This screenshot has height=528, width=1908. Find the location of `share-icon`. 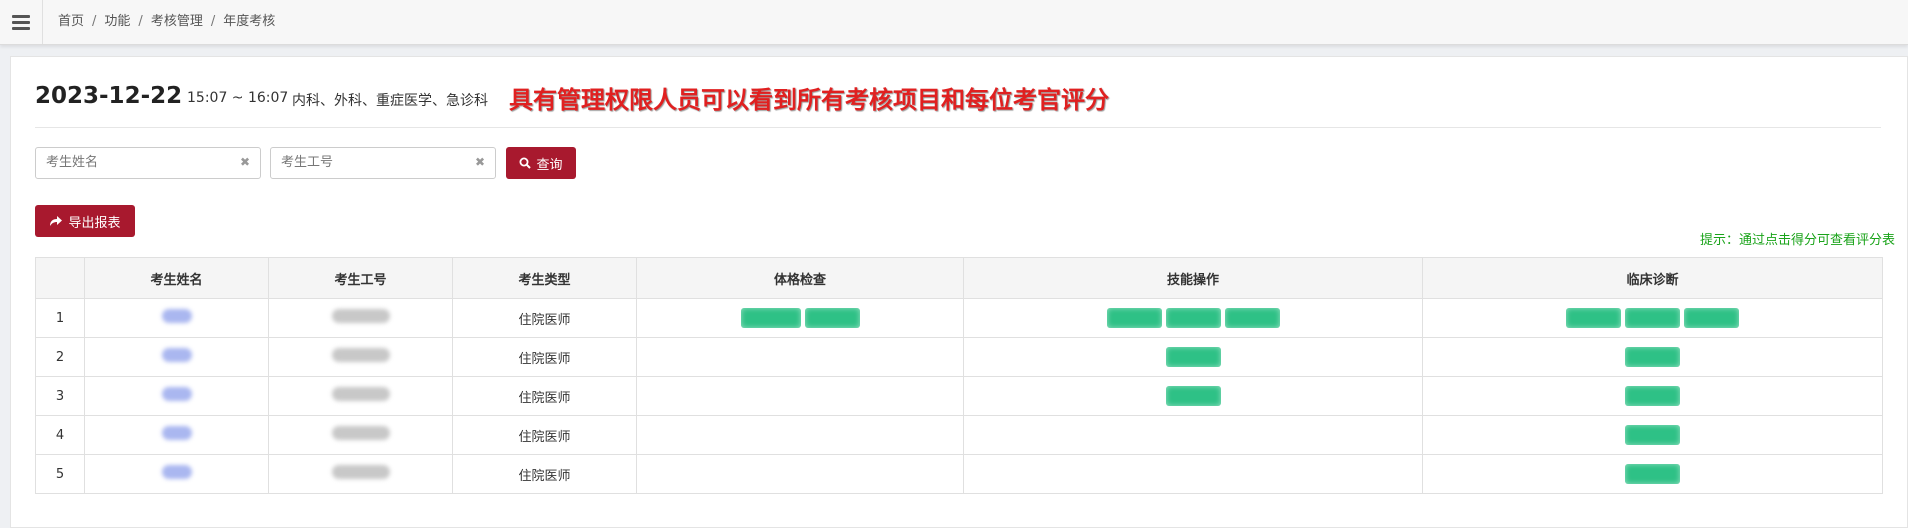

share-icon is located at coordinates (56, 221).